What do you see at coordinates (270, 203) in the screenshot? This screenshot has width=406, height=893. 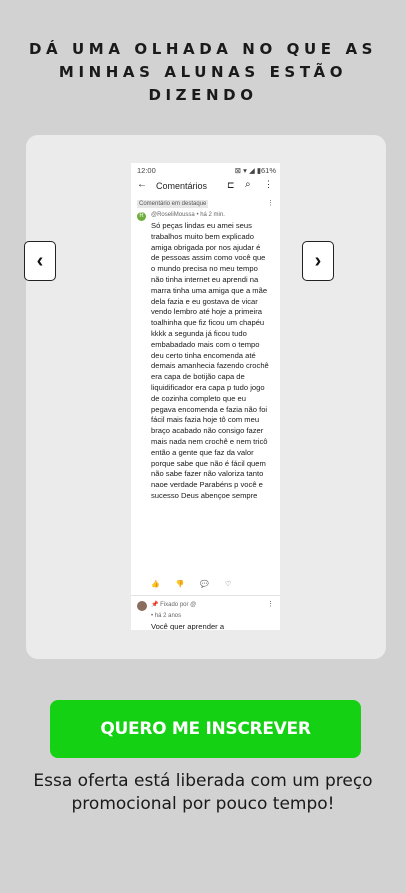 I see `featured-more-icon: ⋮` at bounding box center [270, 203].